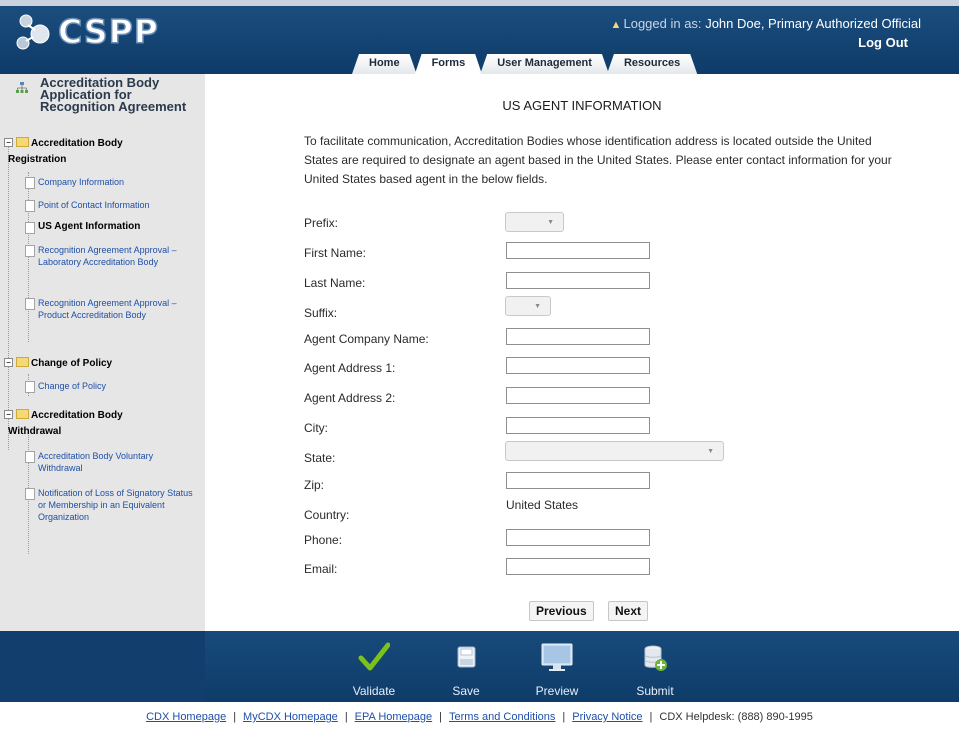 The height and width of the screenshot is (732, 959). What do you see at coordinates (321, 313) in the screenshot?
I see `suffix-label: Suffix:` at bounding box center [321, 313].